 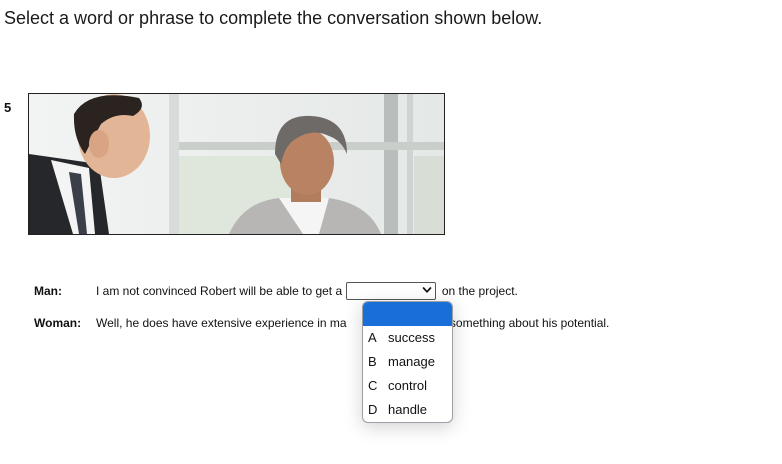 I want to click on man-text-after: on the project., so click(x=479, y=291).